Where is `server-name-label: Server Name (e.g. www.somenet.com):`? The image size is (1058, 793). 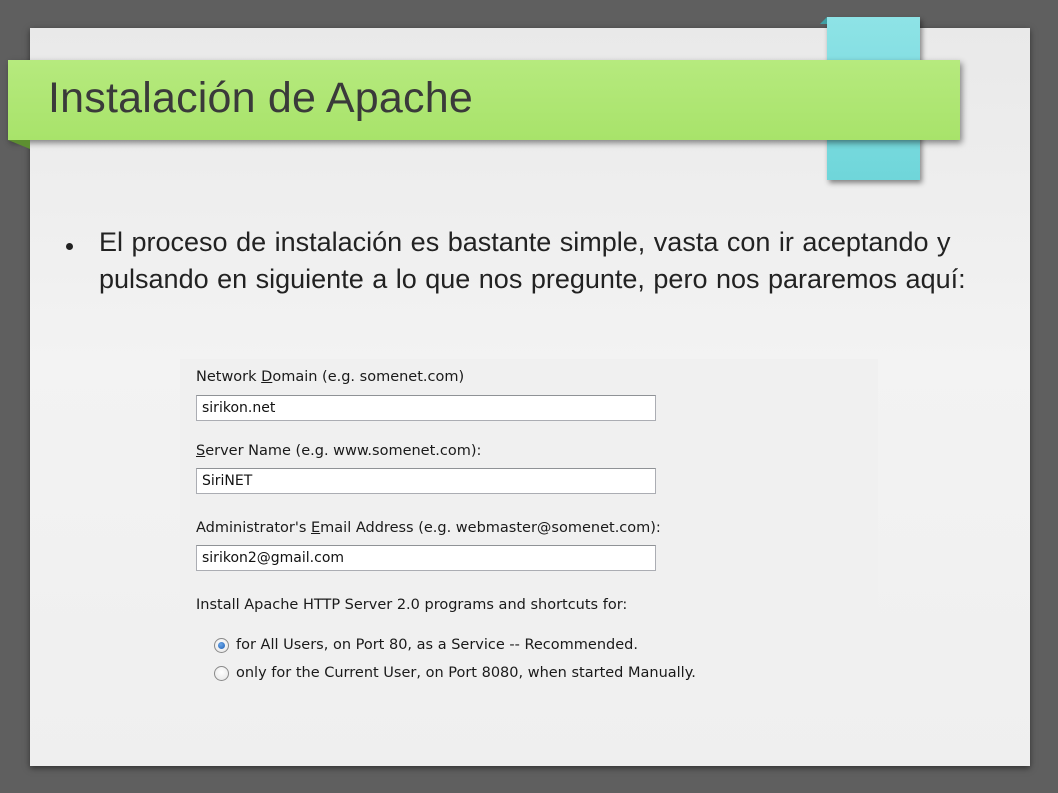 server-name-label: Server Name (e.g. www.somenet.com): is located at coordinates (338, 451).